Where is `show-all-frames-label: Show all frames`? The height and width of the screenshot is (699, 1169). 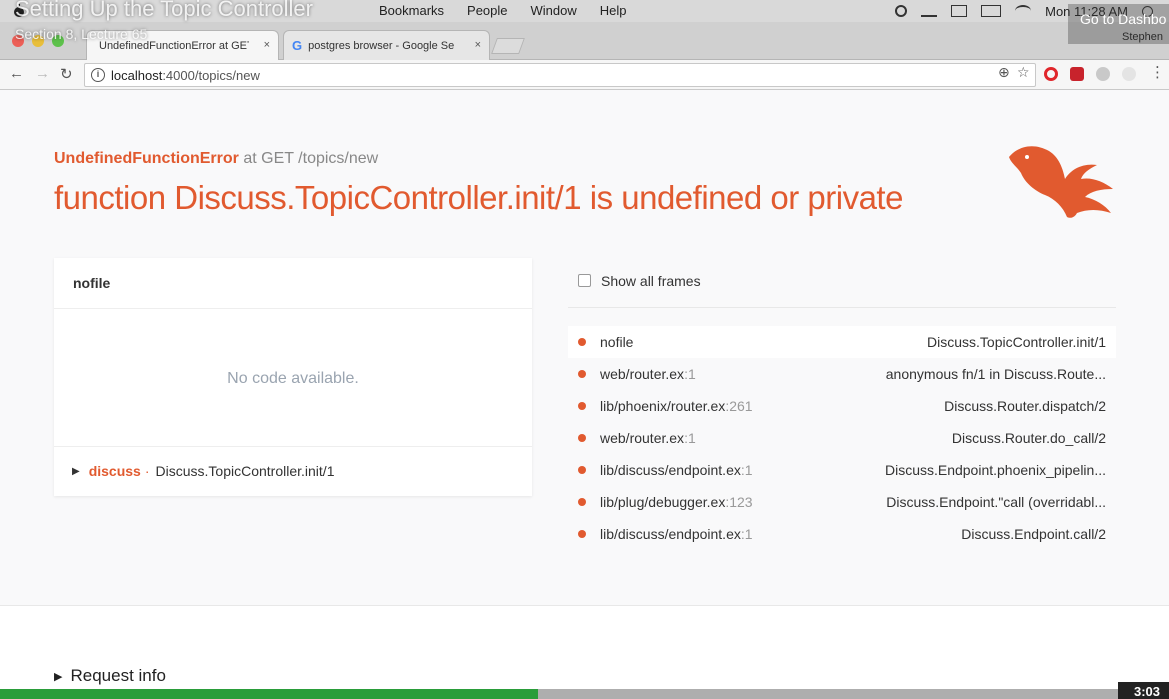
show-all-frames-label: Show all frames is located at coordinates (651, 280).